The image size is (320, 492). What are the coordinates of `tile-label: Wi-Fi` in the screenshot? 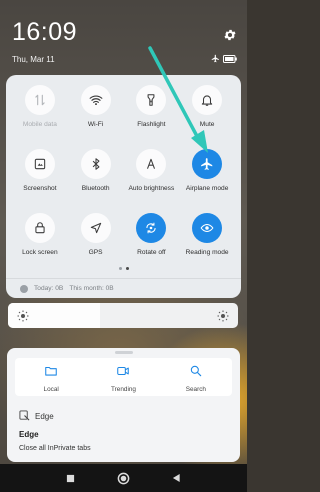 It's located at (95, 124).